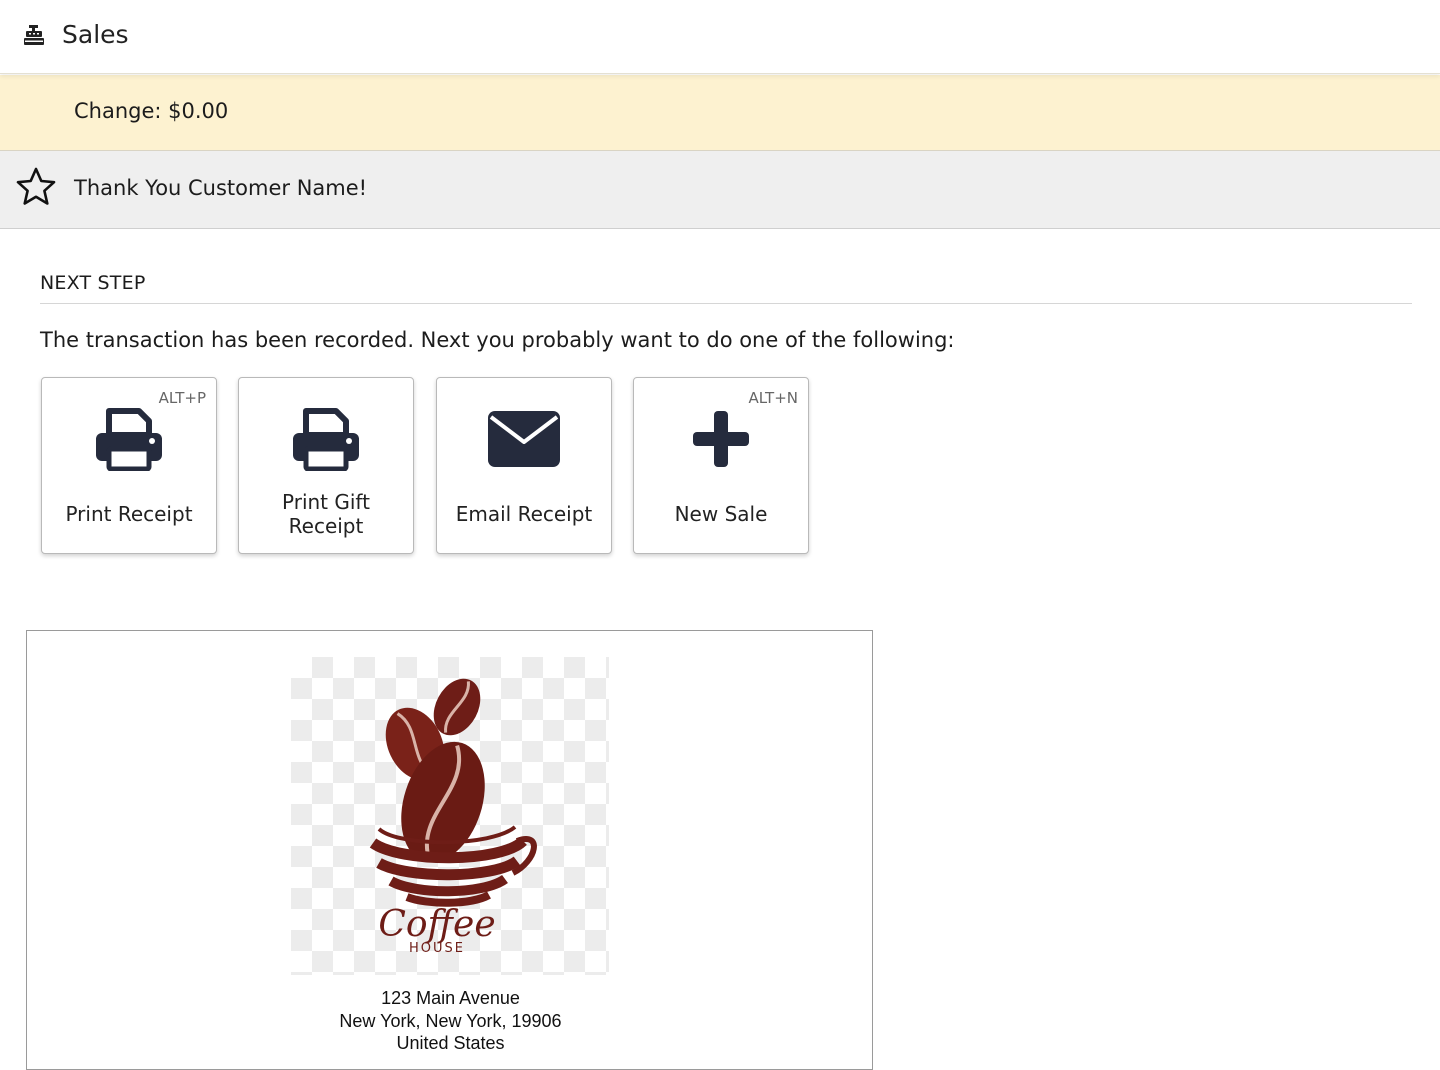  I want to click on envelope-icon, so click(524, 441).